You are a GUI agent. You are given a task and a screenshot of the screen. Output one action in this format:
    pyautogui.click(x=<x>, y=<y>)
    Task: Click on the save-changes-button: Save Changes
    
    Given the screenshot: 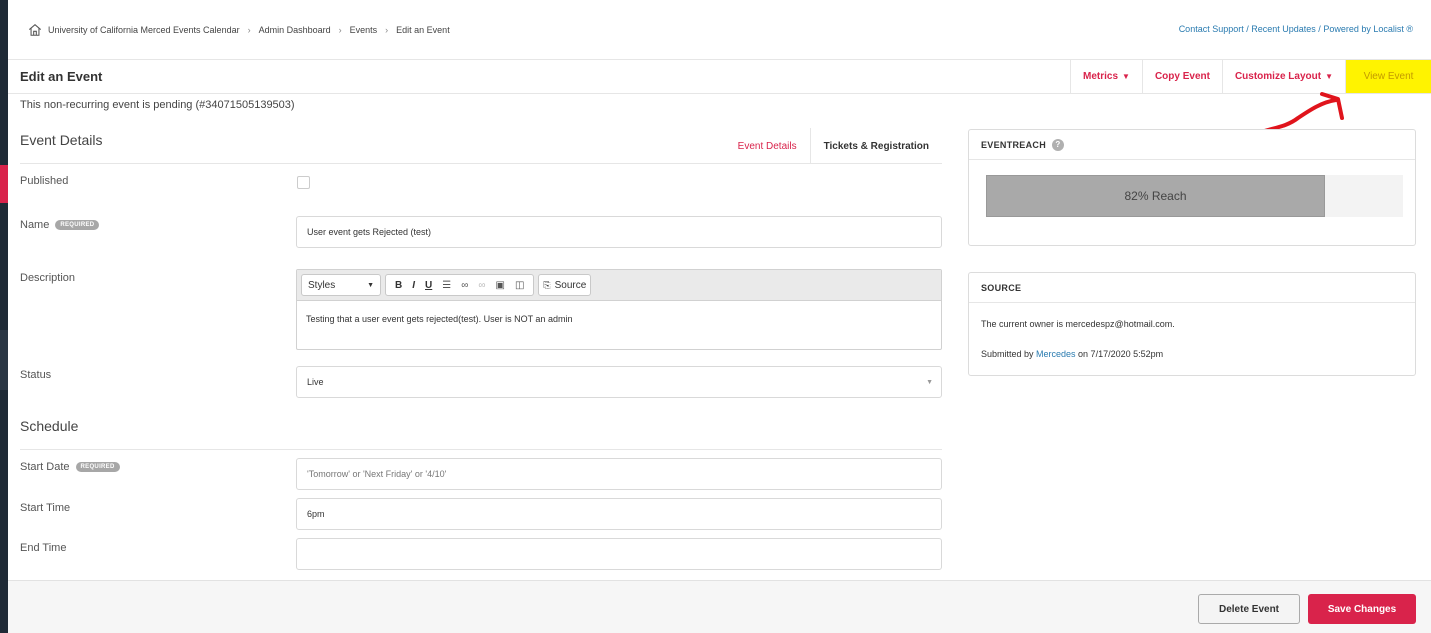 What is the action you would take?
    pyautogui.click(x=1362, y=609)
    